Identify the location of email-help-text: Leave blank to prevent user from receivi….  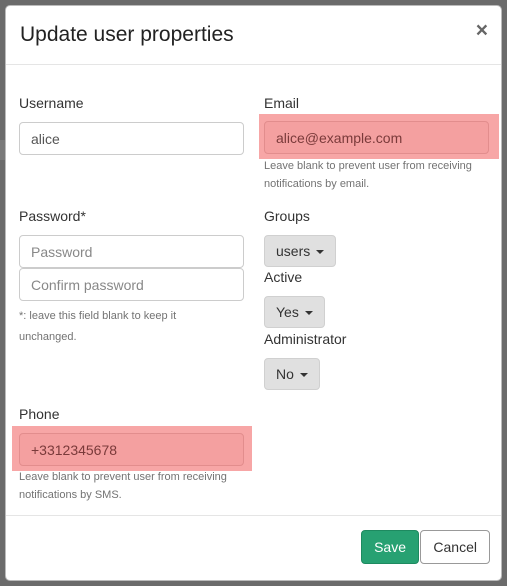
(368, 175).